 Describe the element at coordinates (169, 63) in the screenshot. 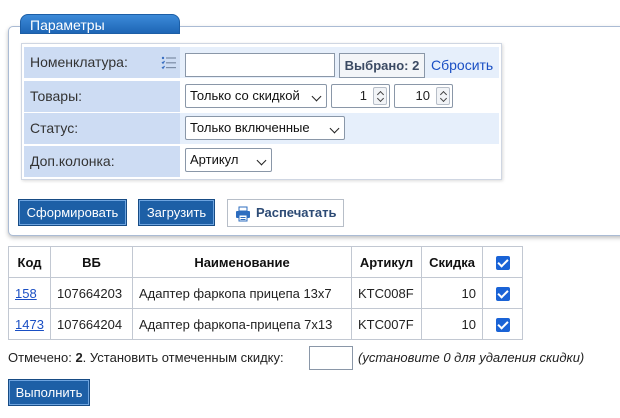

I see `list-select-icon` at that location.